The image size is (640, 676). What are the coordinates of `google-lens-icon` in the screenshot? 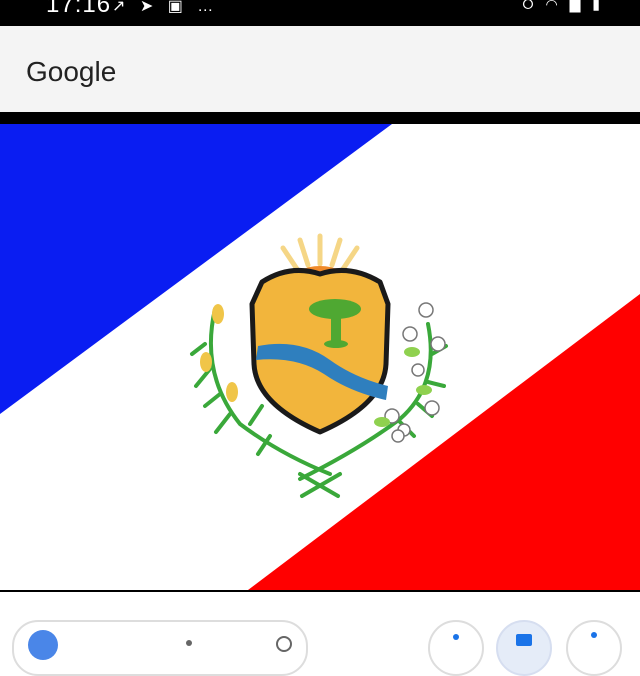 It's located at (43, 645).